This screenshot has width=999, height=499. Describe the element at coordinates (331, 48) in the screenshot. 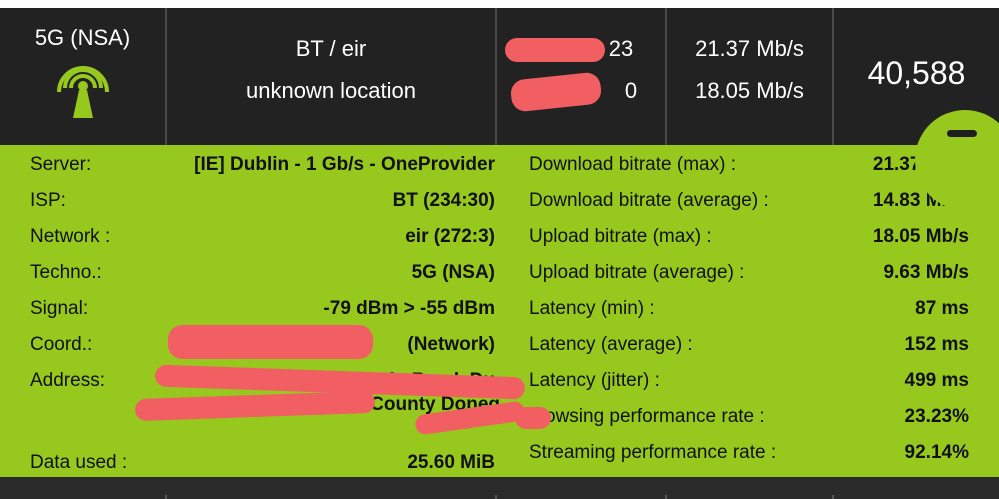

I see `operator-name: BT / eir` at that location.